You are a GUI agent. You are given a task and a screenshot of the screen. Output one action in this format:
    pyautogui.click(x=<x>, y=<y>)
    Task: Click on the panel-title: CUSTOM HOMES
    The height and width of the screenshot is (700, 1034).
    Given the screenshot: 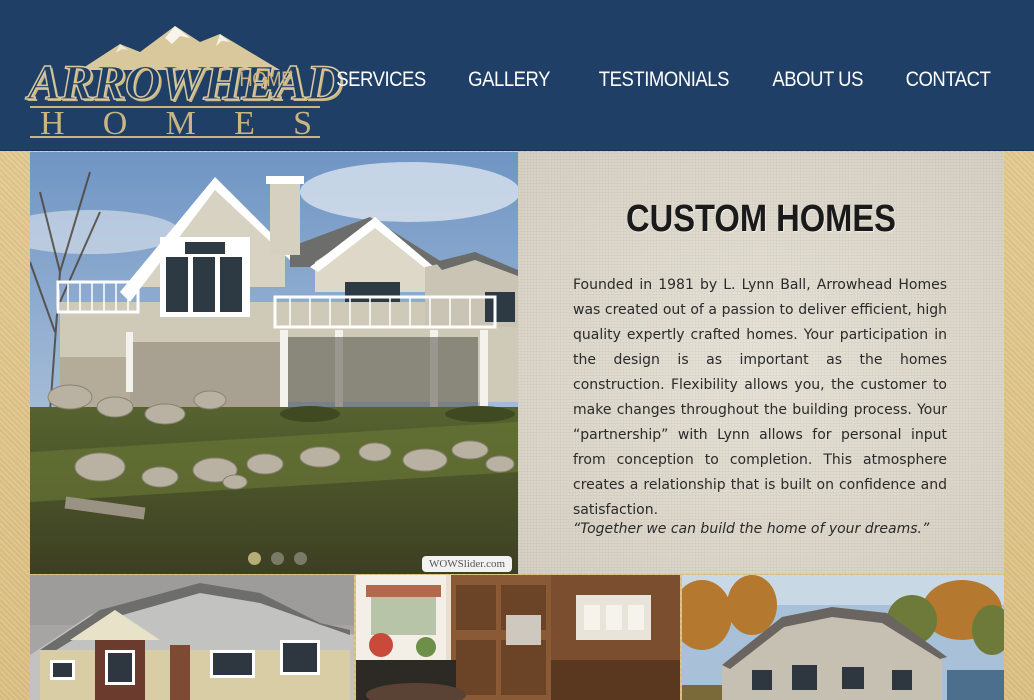 What is the action you would take?
    pyautogui.click(x=761, y=219)
    